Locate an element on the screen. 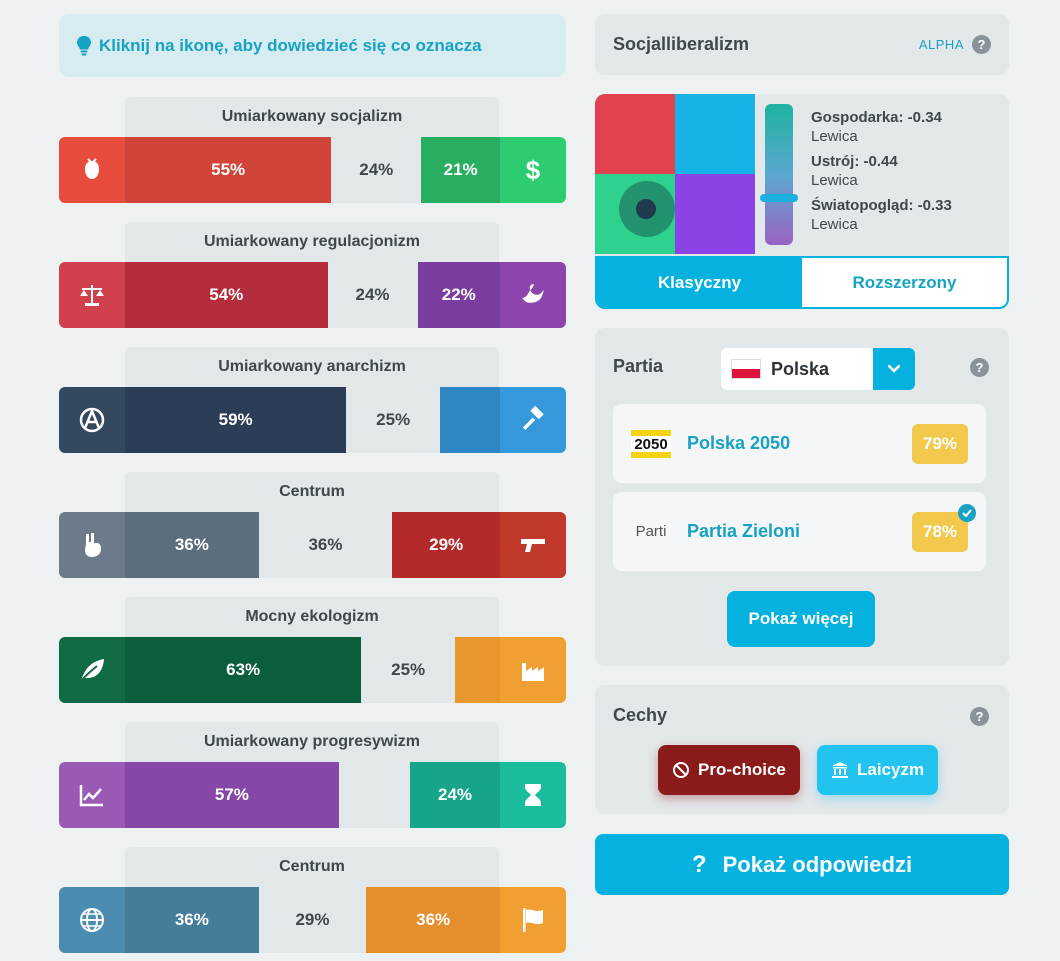  flag-icon is located at coordinates (533, 920).